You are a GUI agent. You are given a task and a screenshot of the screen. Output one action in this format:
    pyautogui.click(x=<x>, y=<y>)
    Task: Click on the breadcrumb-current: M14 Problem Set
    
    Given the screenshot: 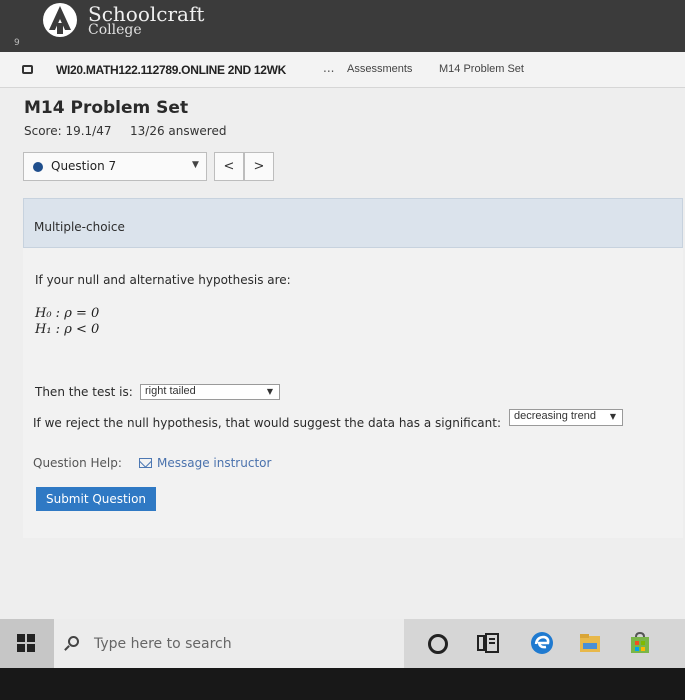 What is the action you would take?
    pyautogui.click(x=481, y=69)
    